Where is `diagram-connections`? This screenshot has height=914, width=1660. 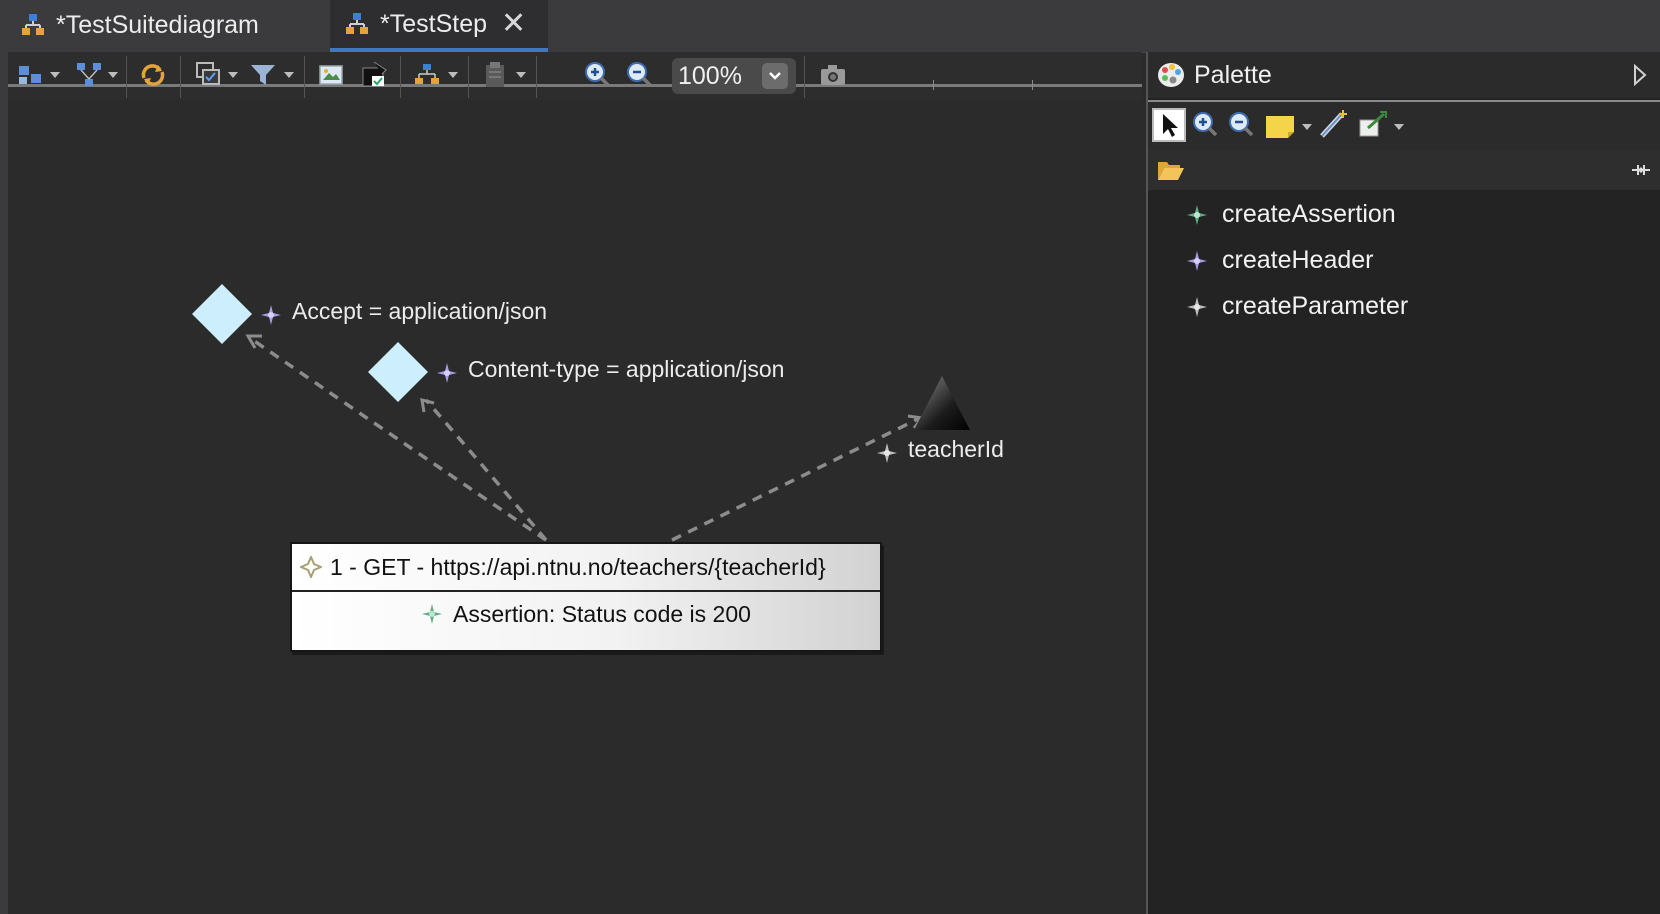
diagram-connections is located at coordinates (581, 413).